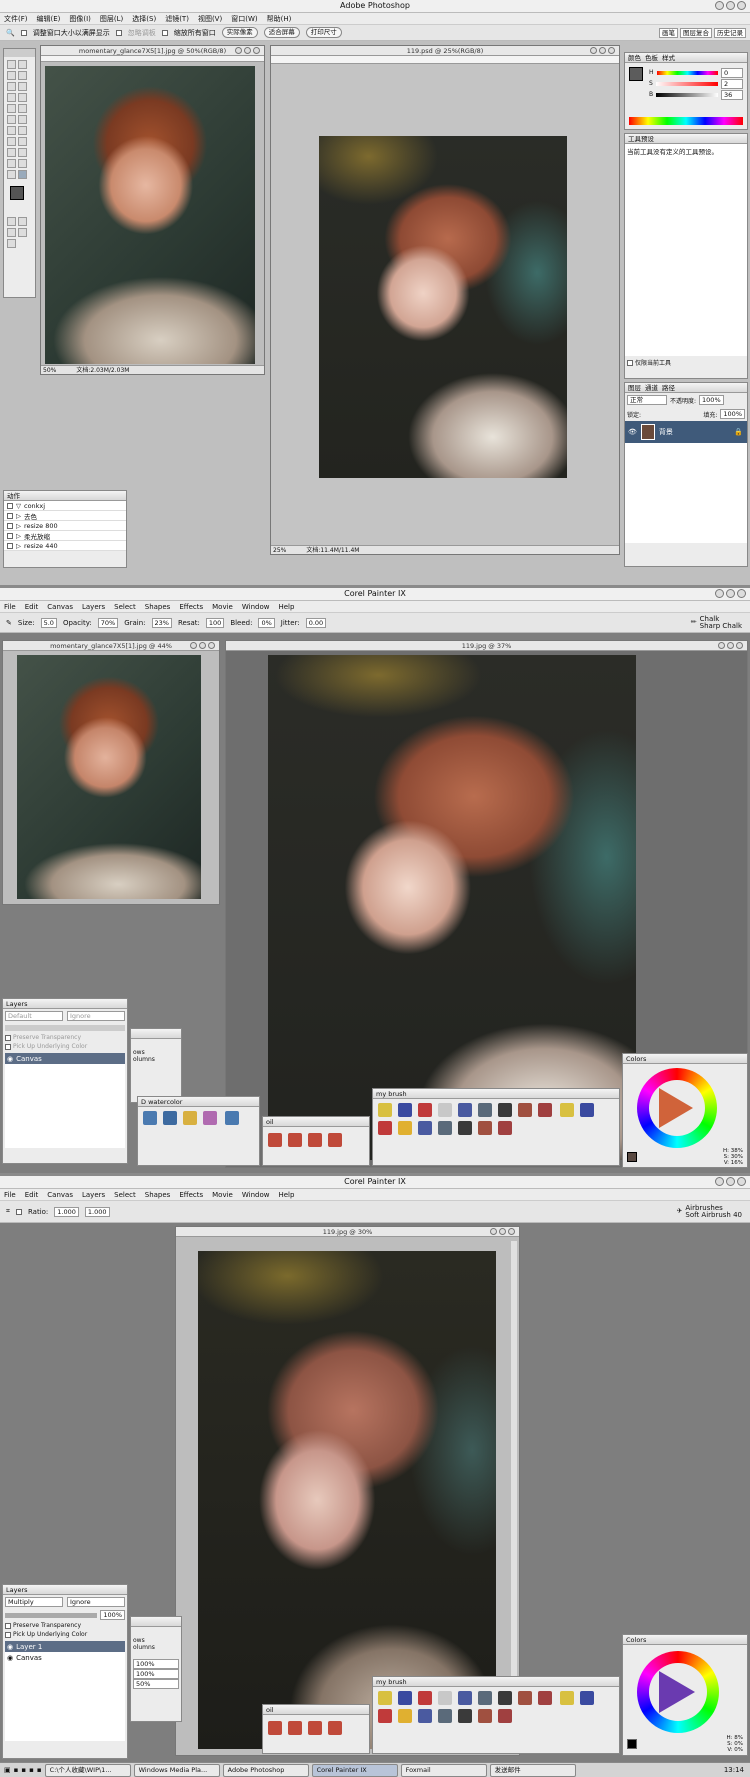 The height and width of the screenshot is (1777, 750). Describe the element at coordinates (65, 516) in the screenshot. I see `action-item: ▷ 去色` at that location.